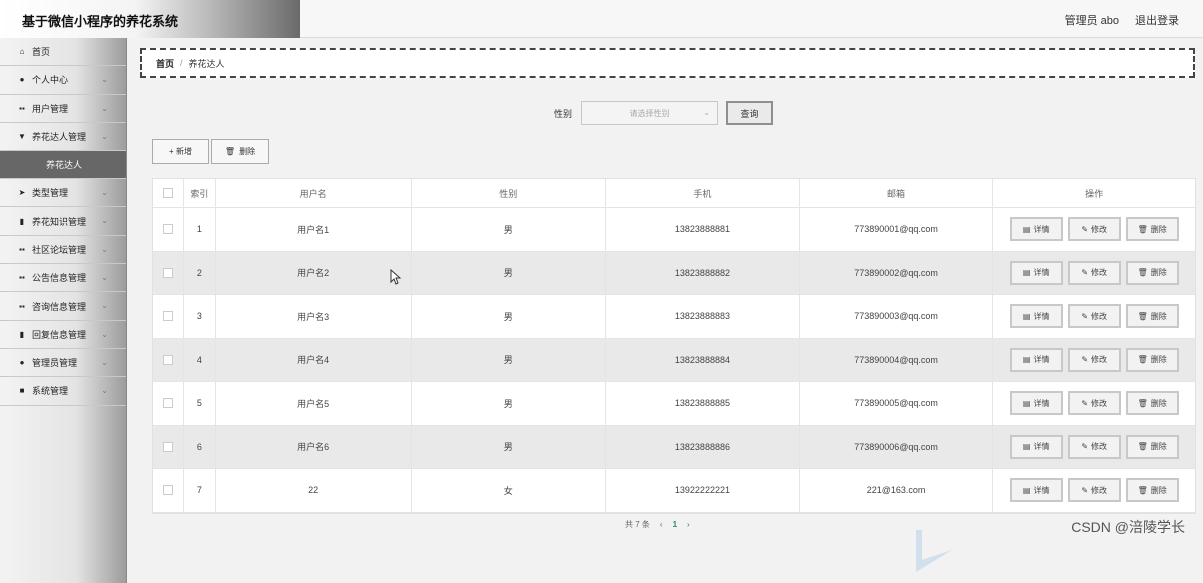  What do you see at coordinates (314, 229) in the screenshot?
I see `cell-username: 用户名1` at bounding box center [314, 229].